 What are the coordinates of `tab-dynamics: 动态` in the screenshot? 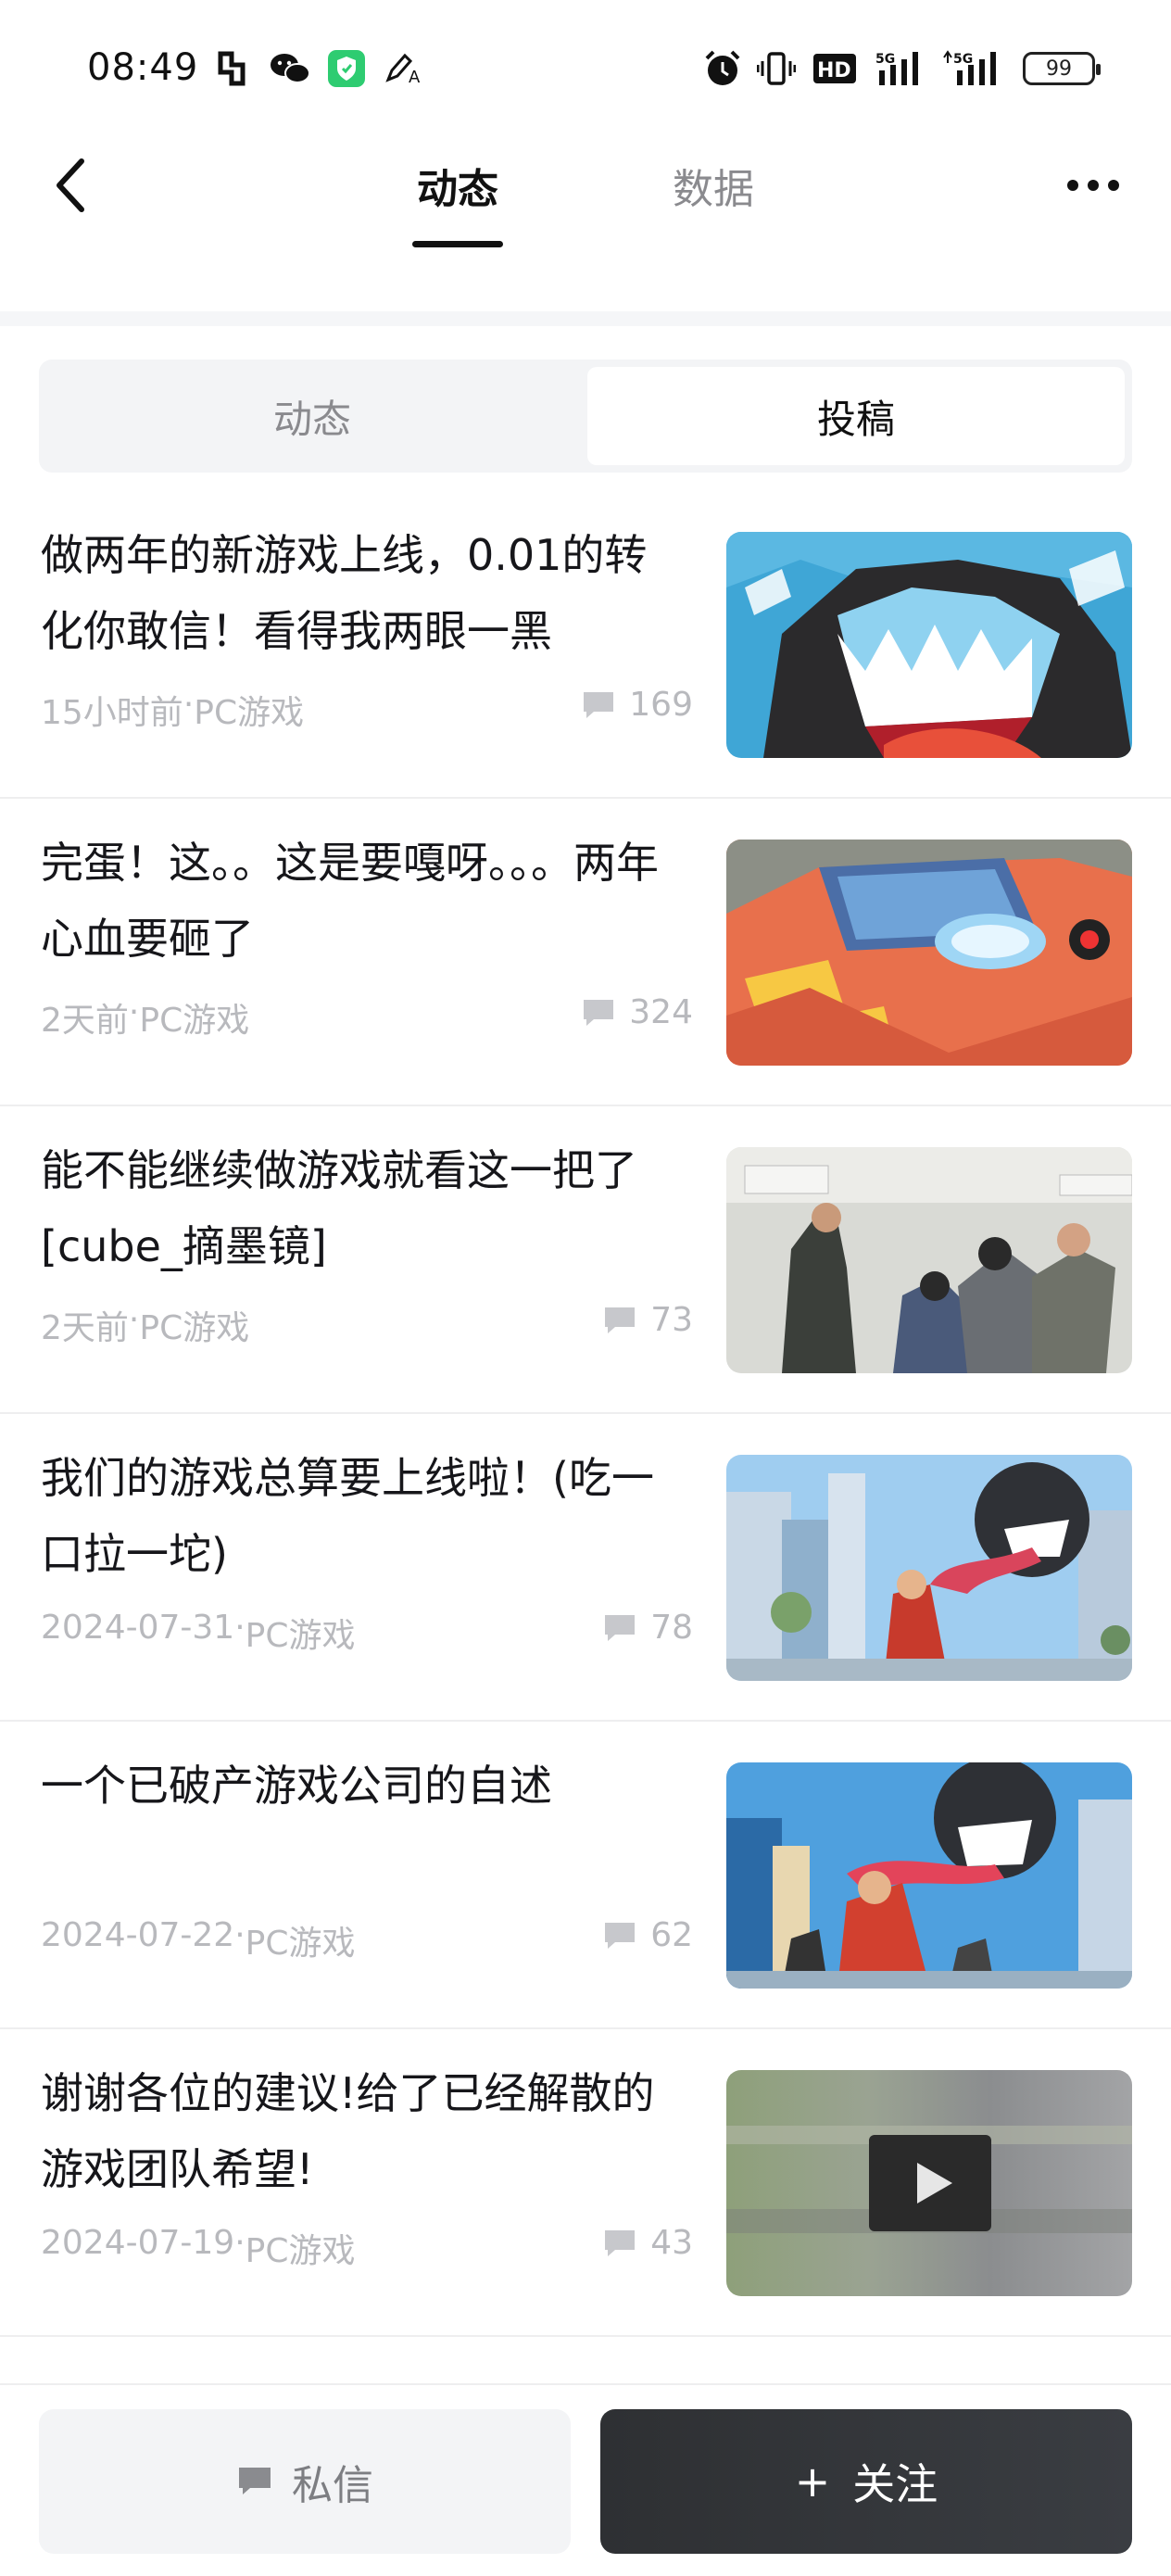 It's located at (458, 185).